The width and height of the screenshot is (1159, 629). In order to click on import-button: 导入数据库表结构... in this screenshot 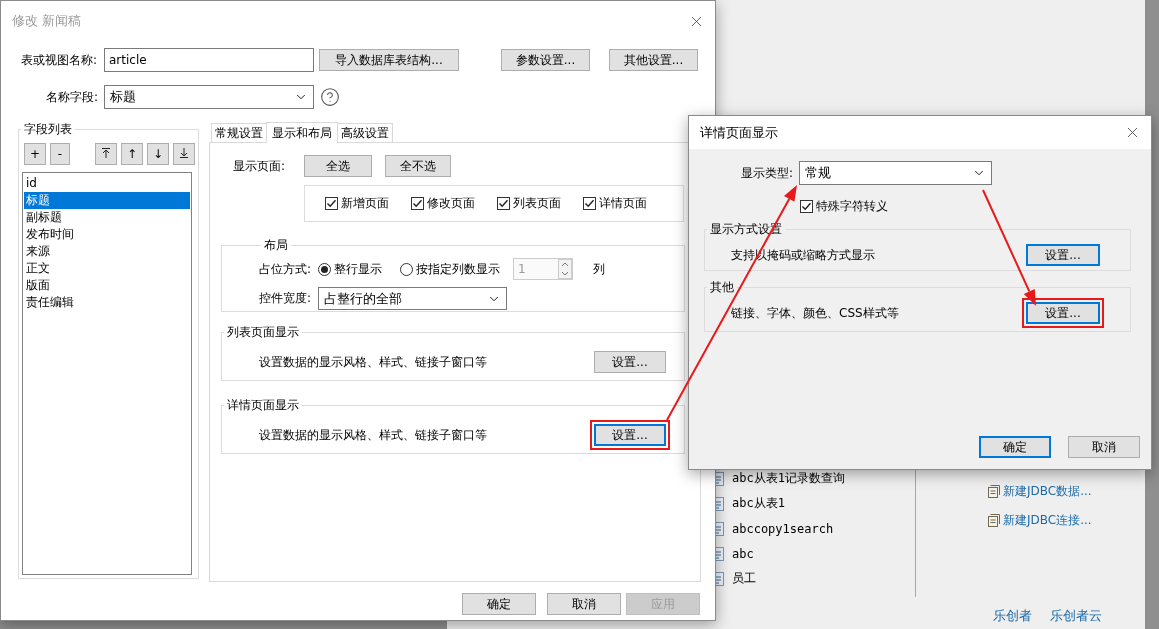, I will do `click(389, 60)`.